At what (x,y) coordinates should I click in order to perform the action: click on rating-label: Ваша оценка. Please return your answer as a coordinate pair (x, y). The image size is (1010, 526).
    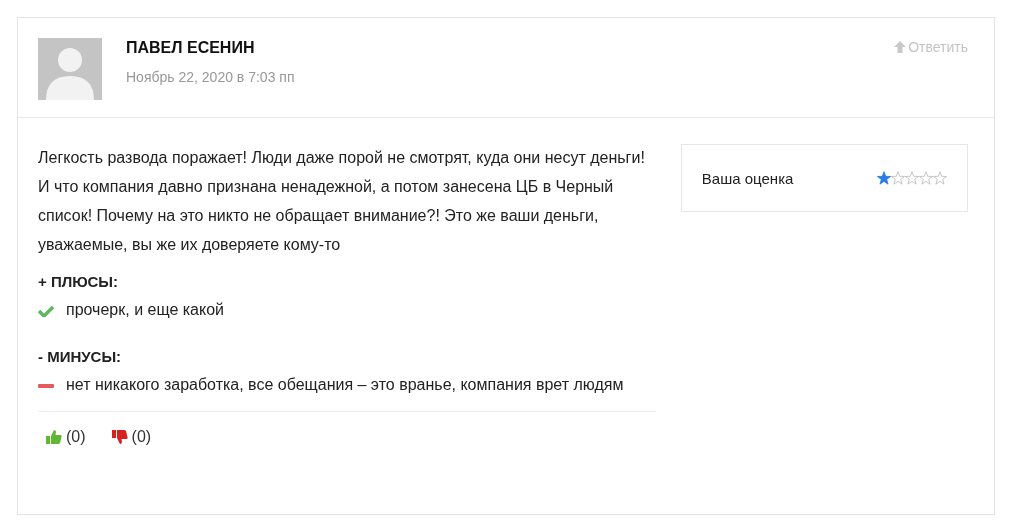
    Looking at the image, I should click on (747, 178).